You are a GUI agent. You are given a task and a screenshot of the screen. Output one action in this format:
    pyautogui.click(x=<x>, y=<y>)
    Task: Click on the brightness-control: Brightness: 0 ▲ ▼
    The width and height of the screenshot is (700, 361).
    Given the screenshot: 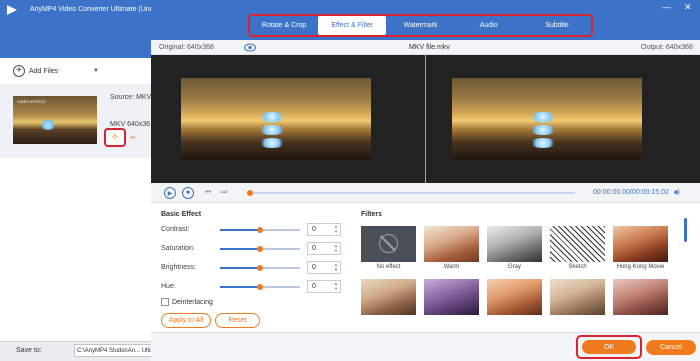 What is the action you would take?
    pyautogui.click(x=251, y=267)
    